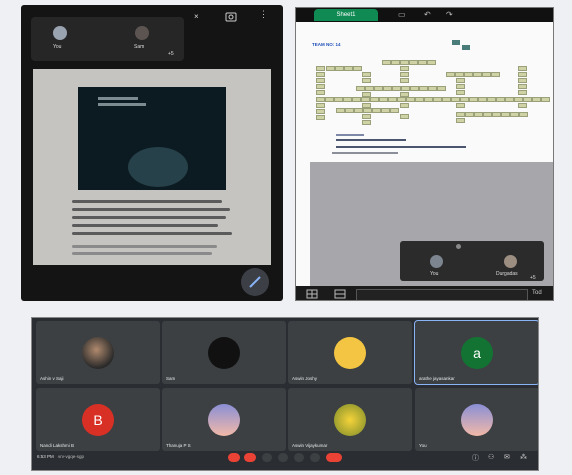 Image resolution: width=572 pixels, height=475 pixels. What do you see at coordinates (523, 457) in the screenshot?
I see `activities-icon: ⁂` at bounding box center [523, 457].